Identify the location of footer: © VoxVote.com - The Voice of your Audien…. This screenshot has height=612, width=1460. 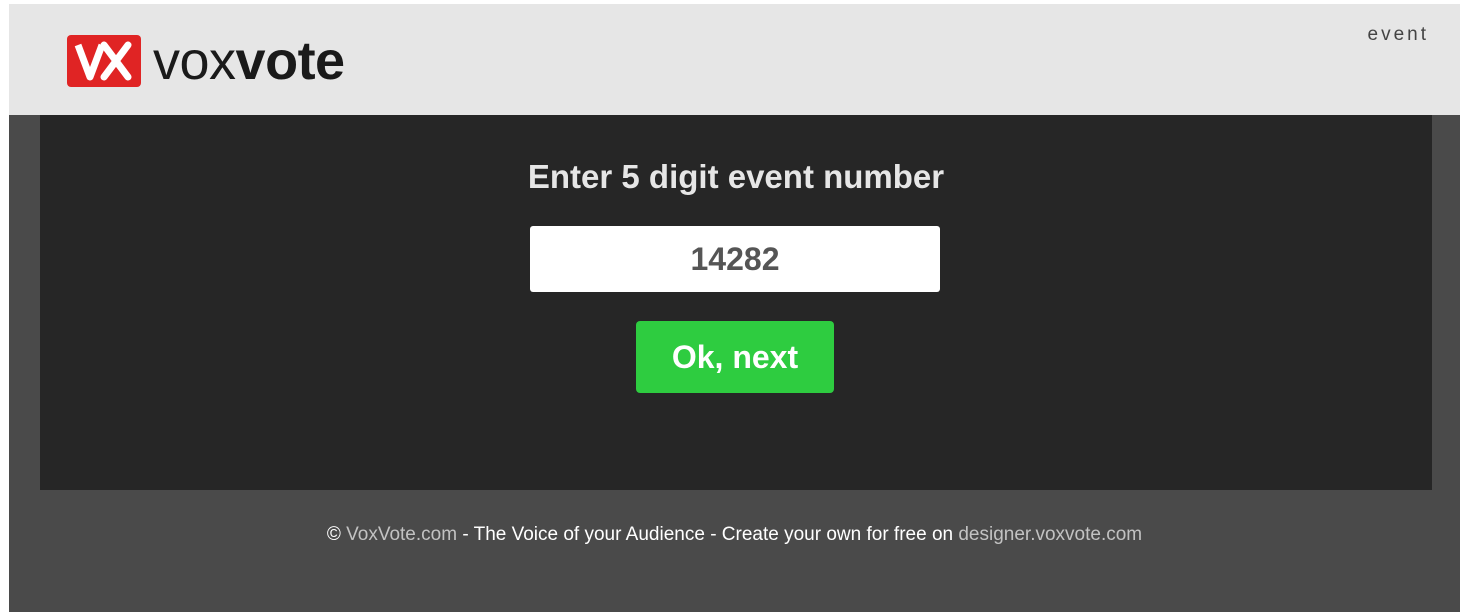
(734, 535).